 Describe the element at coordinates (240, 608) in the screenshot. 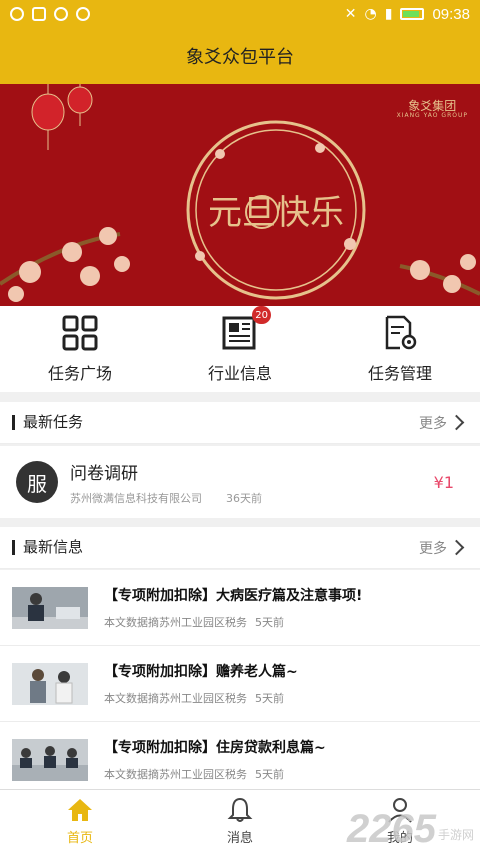

I see `list-item: 【专项附加扣除】大病医疗篇及注意事项! 本文数据摘苏州工业园区税务 5天前` at that location.